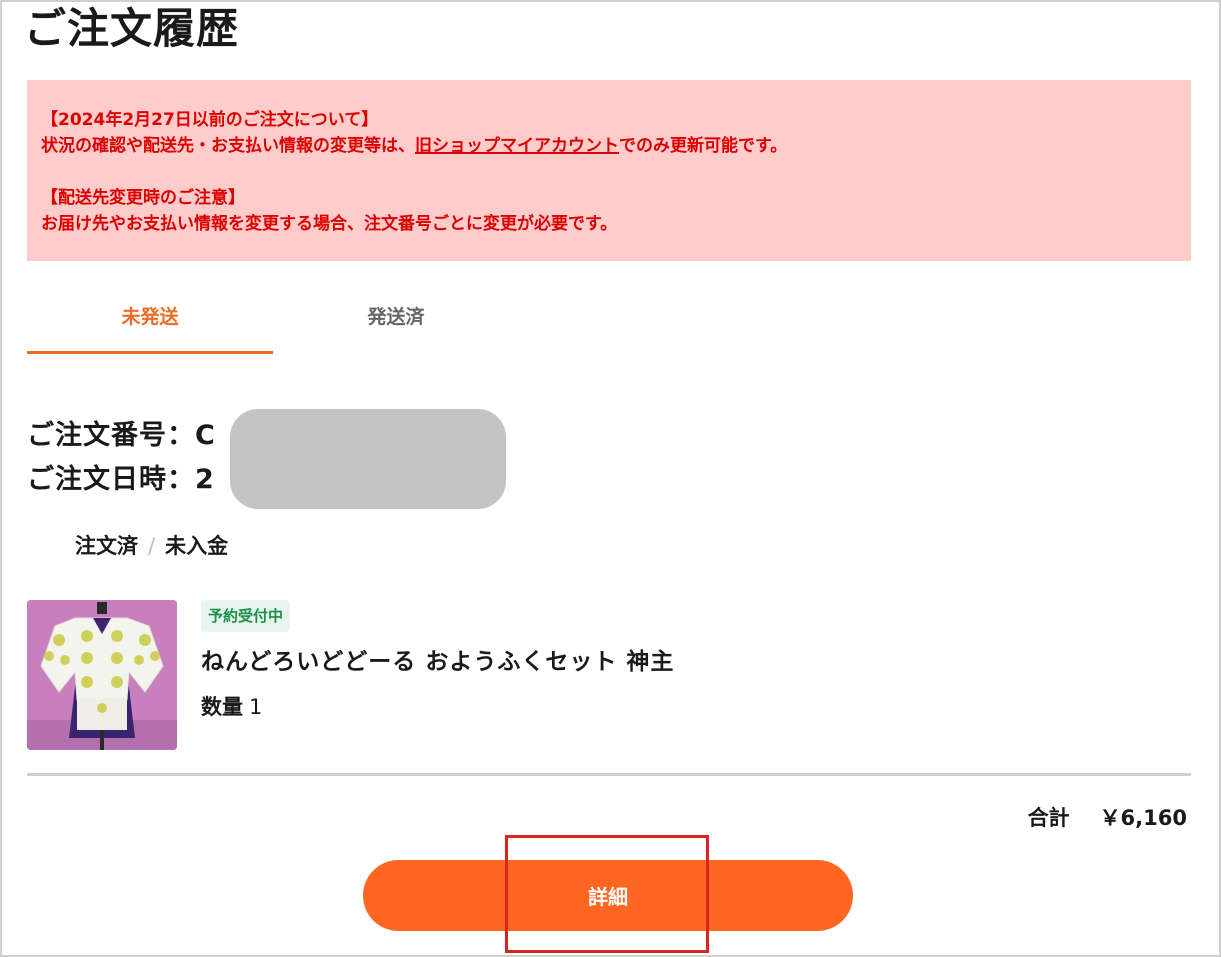 This screenshot has width=1221, height=957. What do you see at coordinates (205, 435) in the screenshot?
I see `order-number-value: C` at bounding box center [205, 435].